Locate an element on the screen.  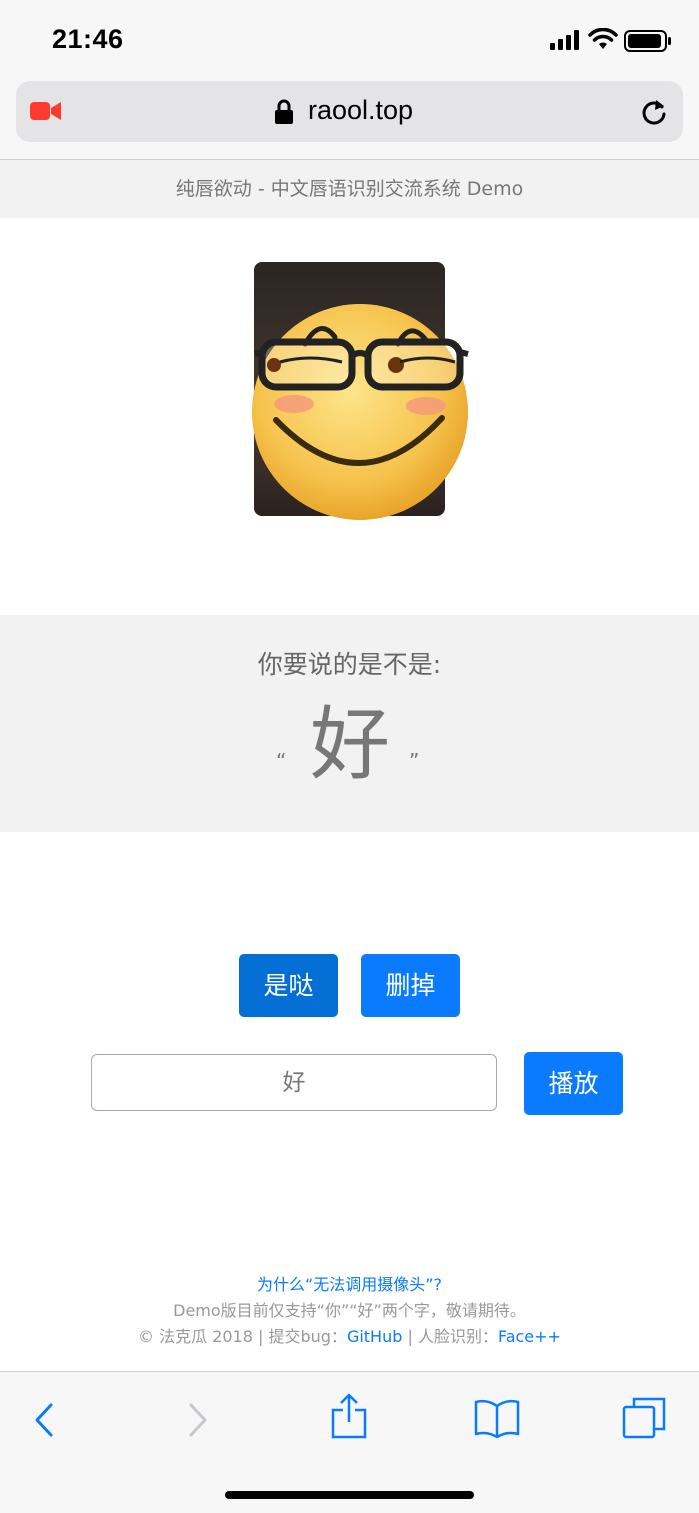
forward-chevron-icon is located at coordinates (198, 1420).